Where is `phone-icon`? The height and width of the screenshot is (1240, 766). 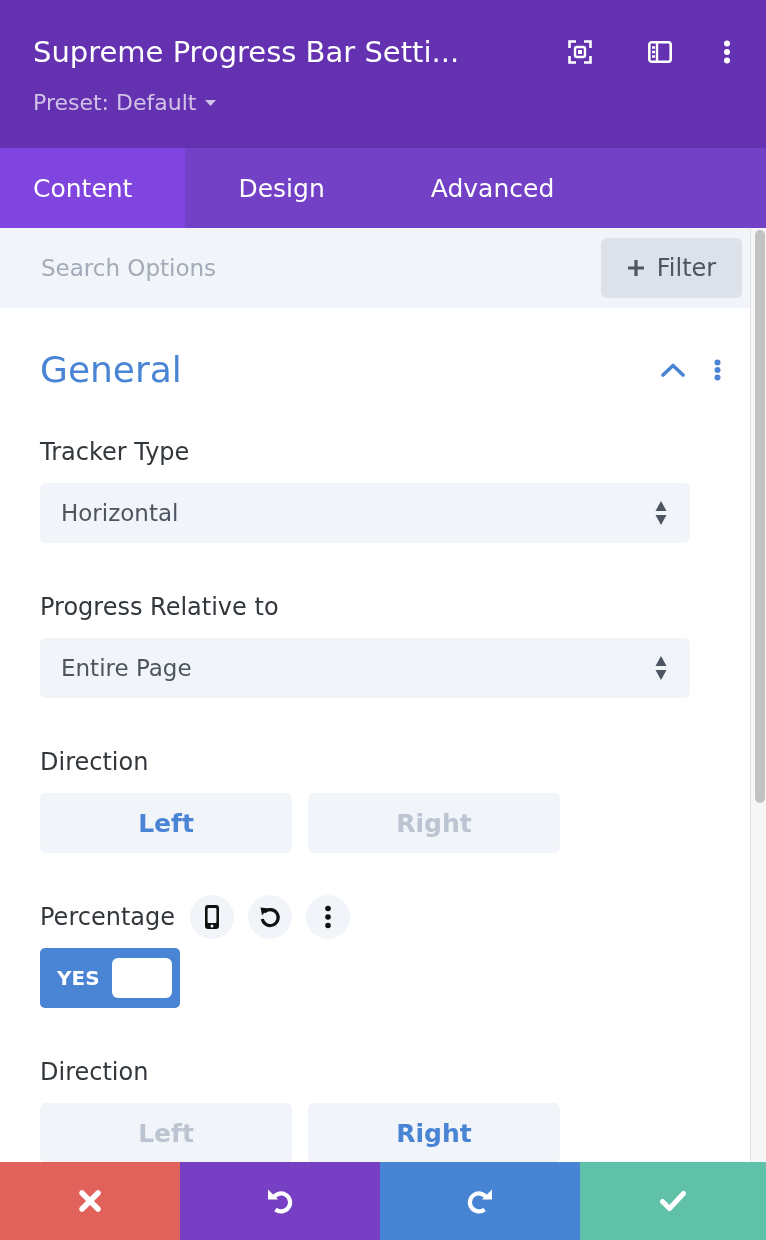
phone-icon is located at coordinates (212, 917).